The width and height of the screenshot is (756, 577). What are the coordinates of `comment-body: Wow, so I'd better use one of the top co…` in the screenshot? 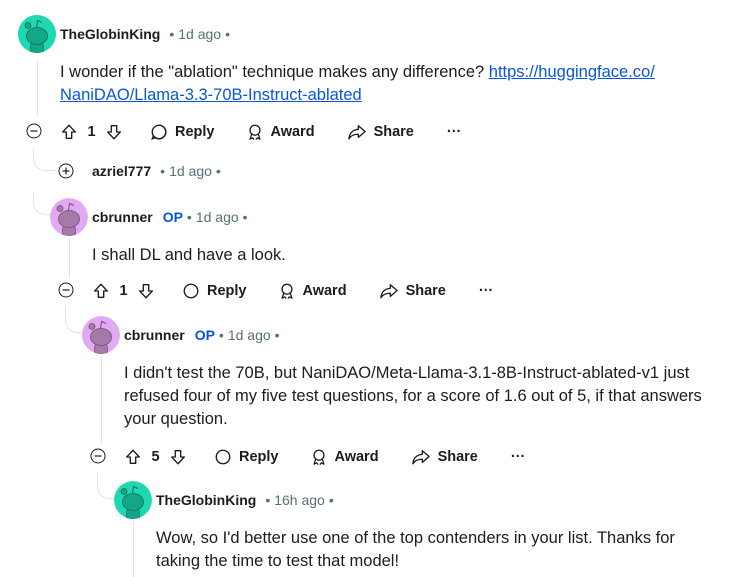 It's located at (451, 550).